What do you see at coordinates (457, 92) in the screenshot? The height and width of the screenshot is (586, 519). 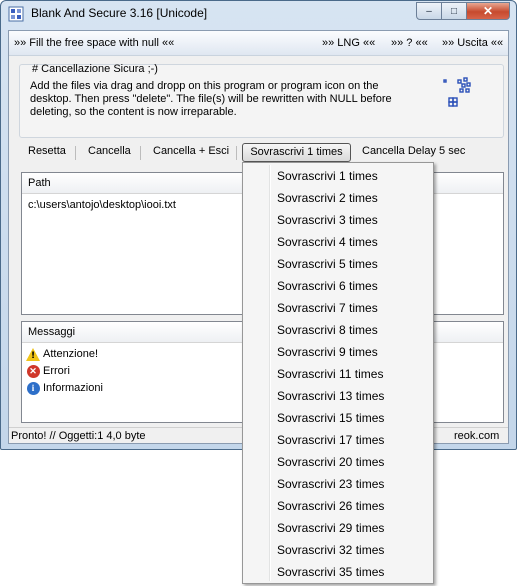 I see `shred-icon` at bounding box center [457, 92].